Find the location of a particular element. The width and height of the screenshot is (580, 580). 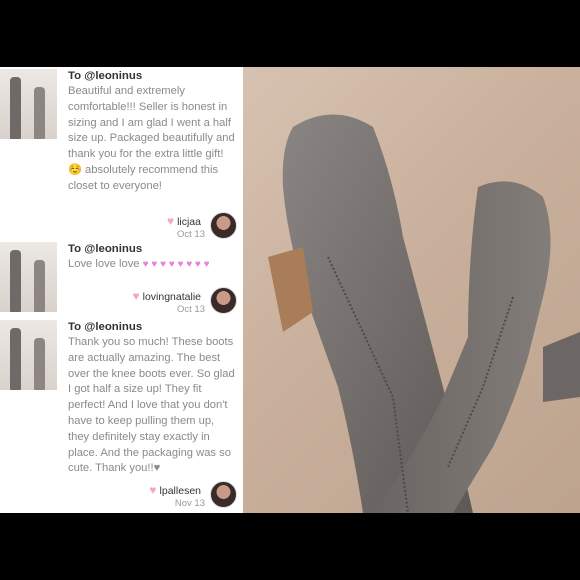

review-3-date: Nov 13 is located at coordinates (189, 503).